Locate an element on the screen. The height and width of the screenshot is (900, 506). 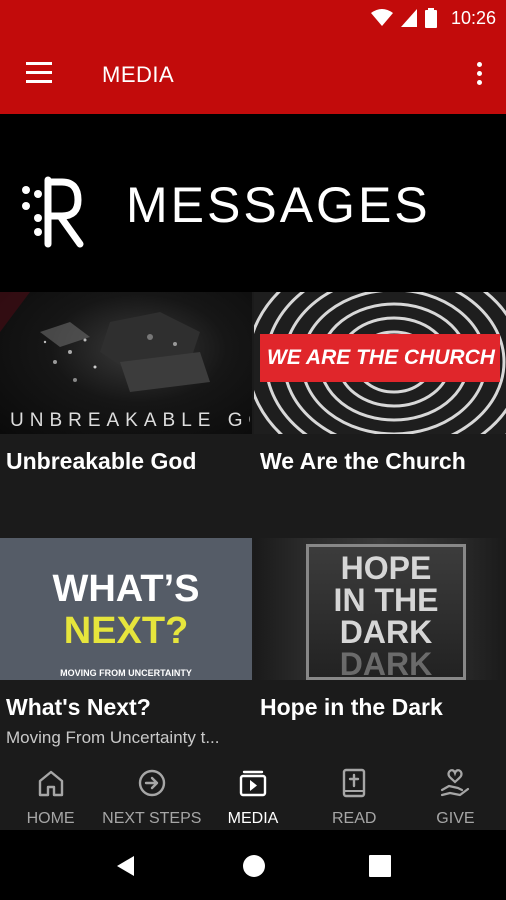
nav-label: NEXT STEPS is located at coordinates (152, 818).